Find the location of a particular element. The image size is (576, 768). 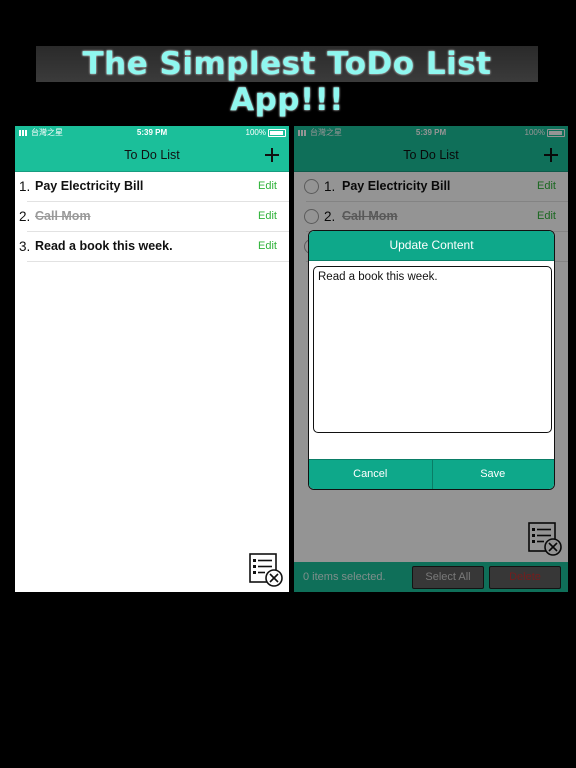

nav-title: To Do List is located at coordinates (152, 155).